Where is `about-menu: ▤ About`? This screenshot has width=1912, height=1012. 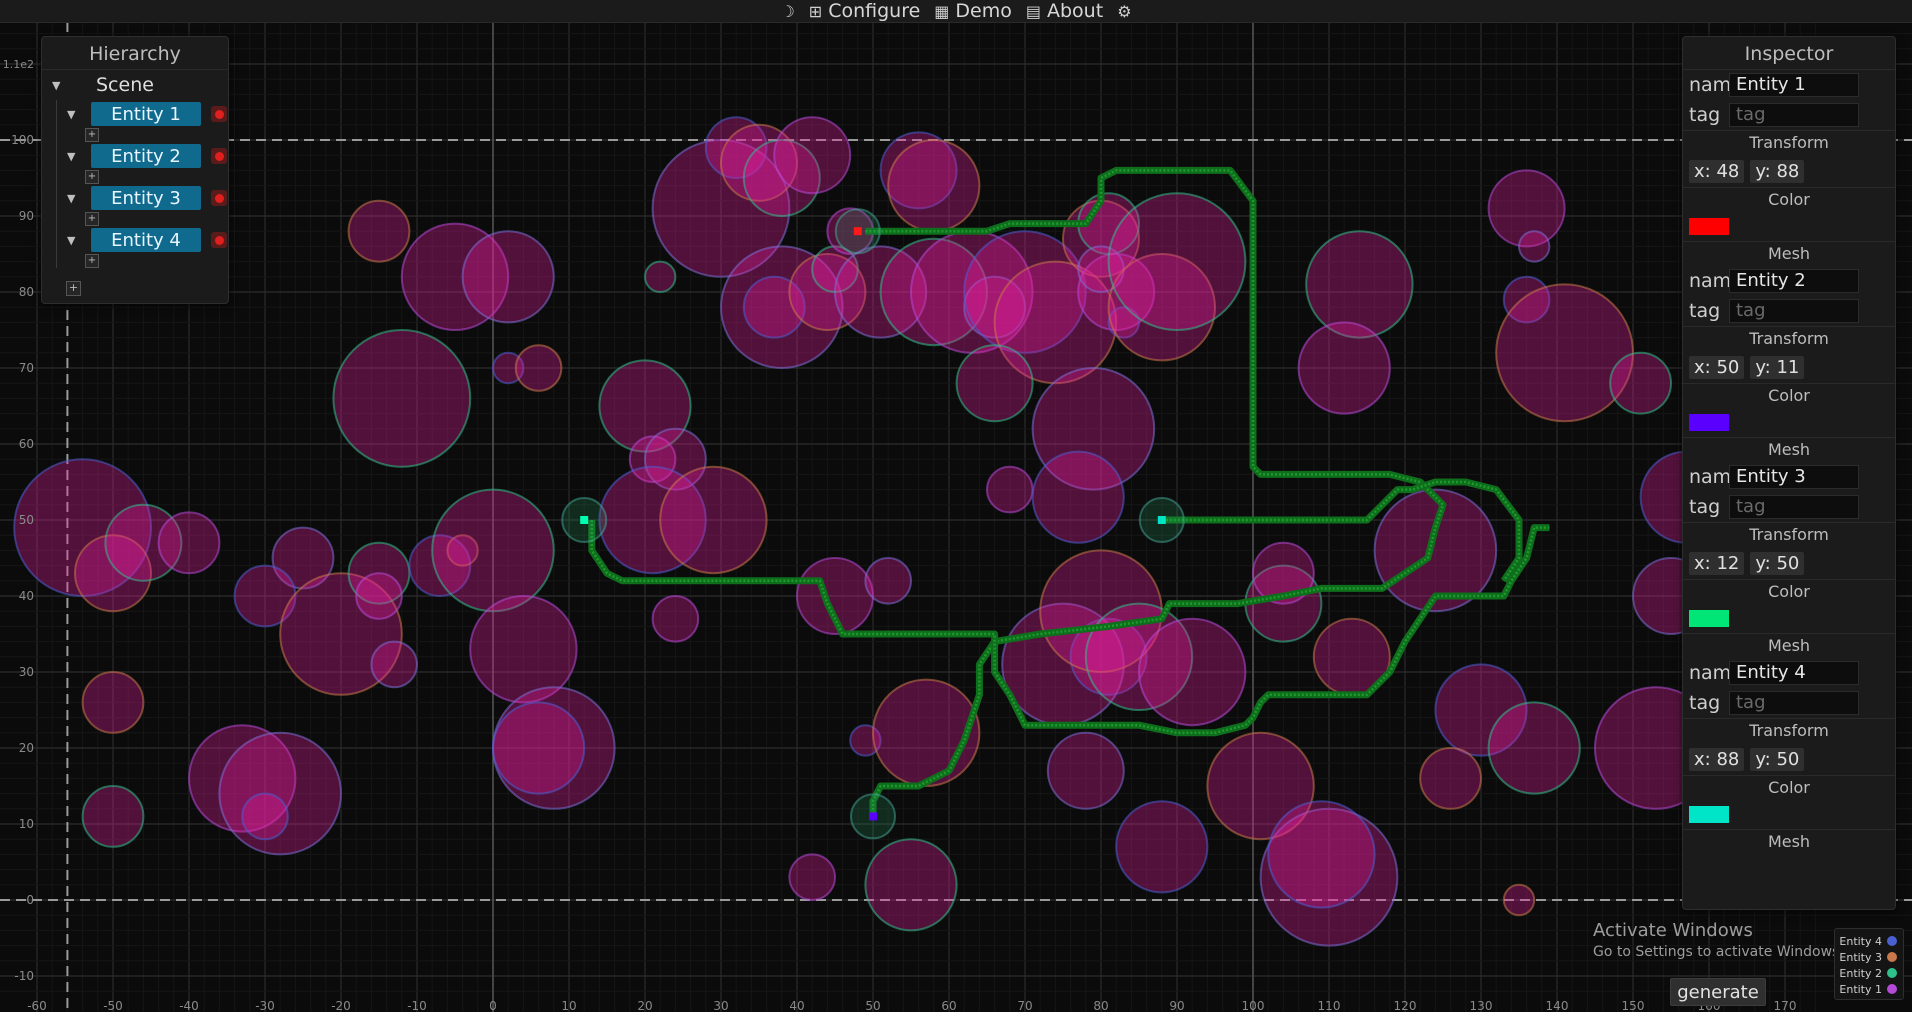
about-menu: ▤ About is located at coordinates (1064, 11).